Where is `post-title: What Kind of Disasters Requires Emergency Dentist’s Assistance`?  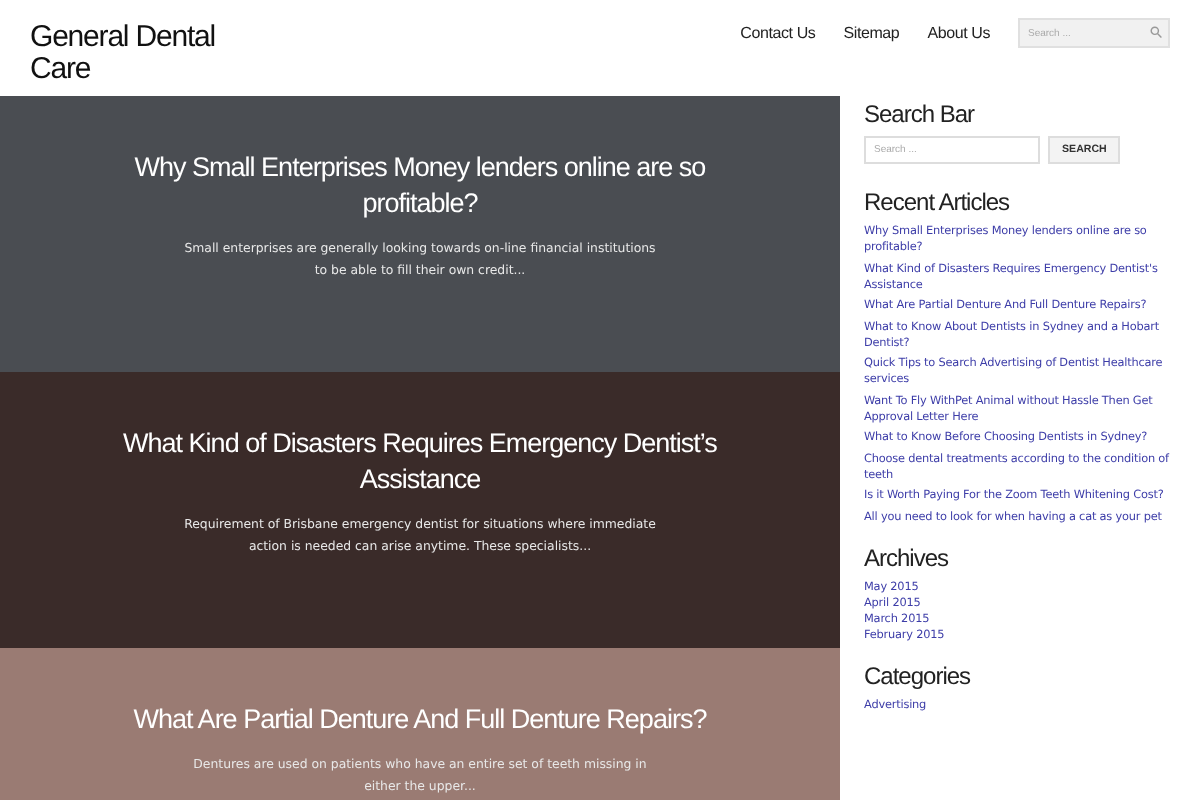 post-title: What Kind of Disasters Requires Emergency Dentist’s Assistance is located at coordinates (420, 462).